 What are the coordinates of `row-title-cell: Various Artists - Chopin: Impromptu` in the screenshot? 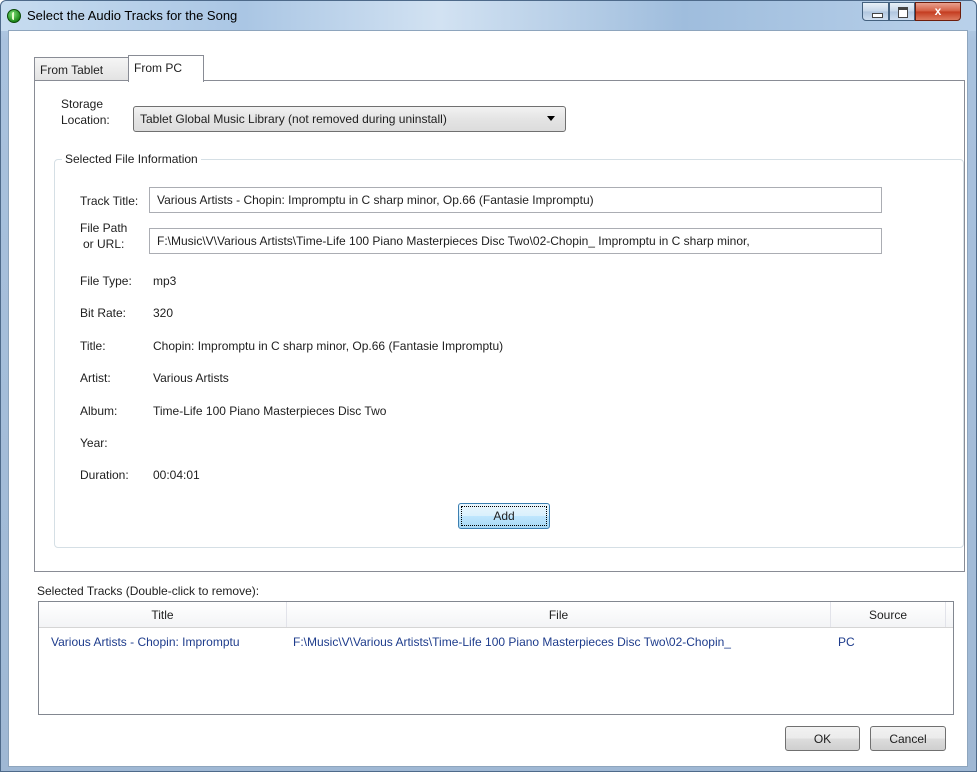 It's located at (145, 642).